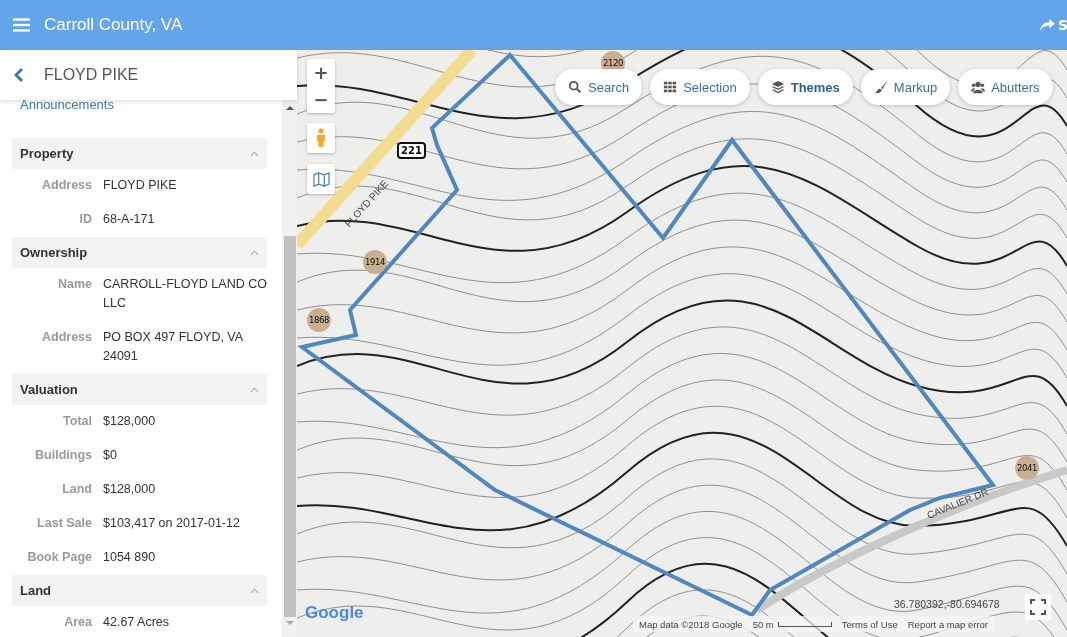 The image size is (1067, 637). What do you see at coordinates (129, 219) in the screenshot?
I see `field-value: 68-A-171` at bounding box center [129, 219].